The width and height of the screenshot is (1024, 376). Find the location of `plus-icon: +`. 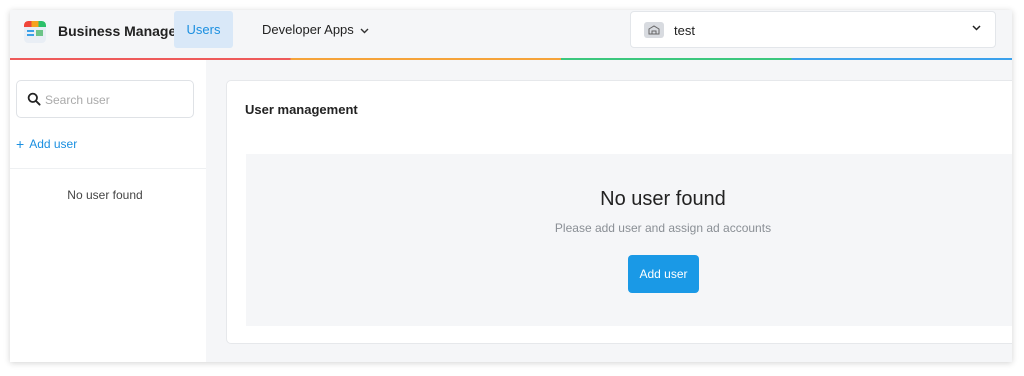

plus-icon: + is located at coordinates (20, 144).